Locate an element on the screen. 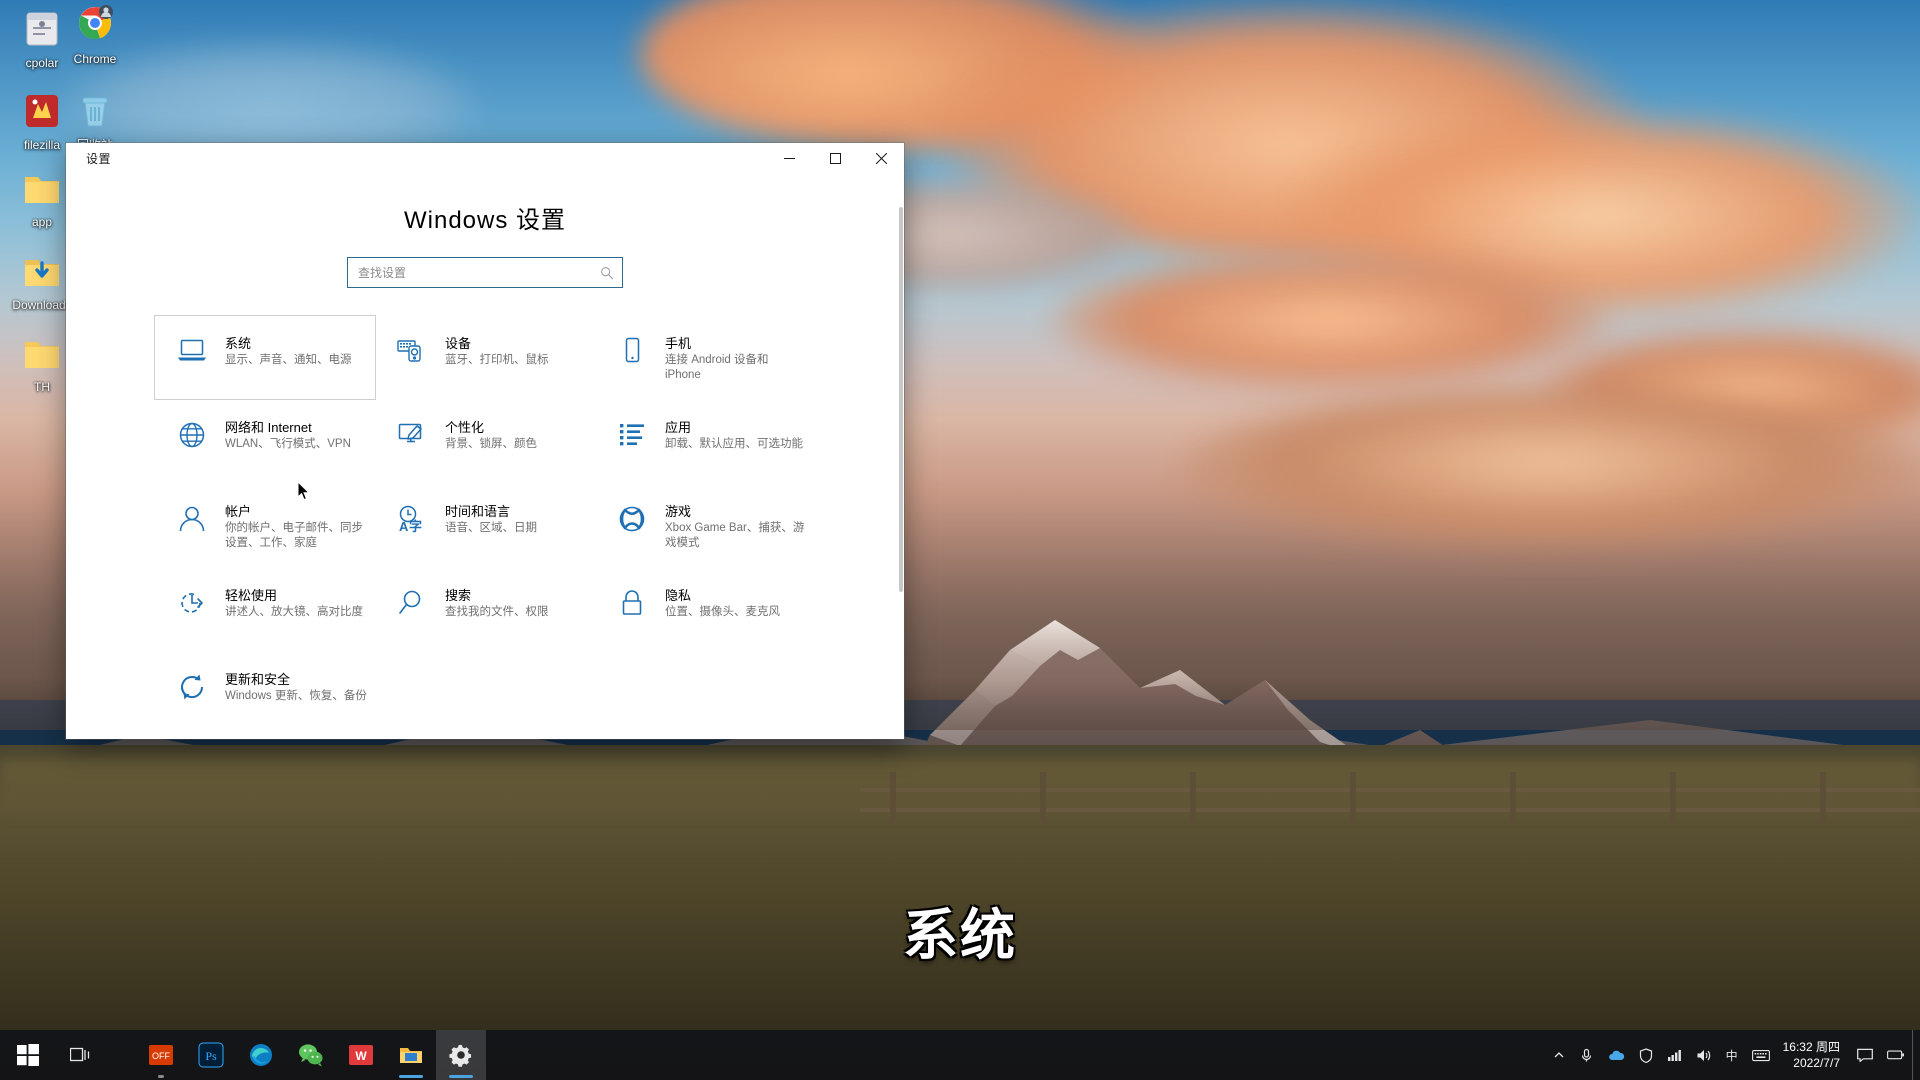 This screenshot has width=1920, height=1080. tile-subtitle: 查找我的文件、权限 is located at coordinates (497, 612).